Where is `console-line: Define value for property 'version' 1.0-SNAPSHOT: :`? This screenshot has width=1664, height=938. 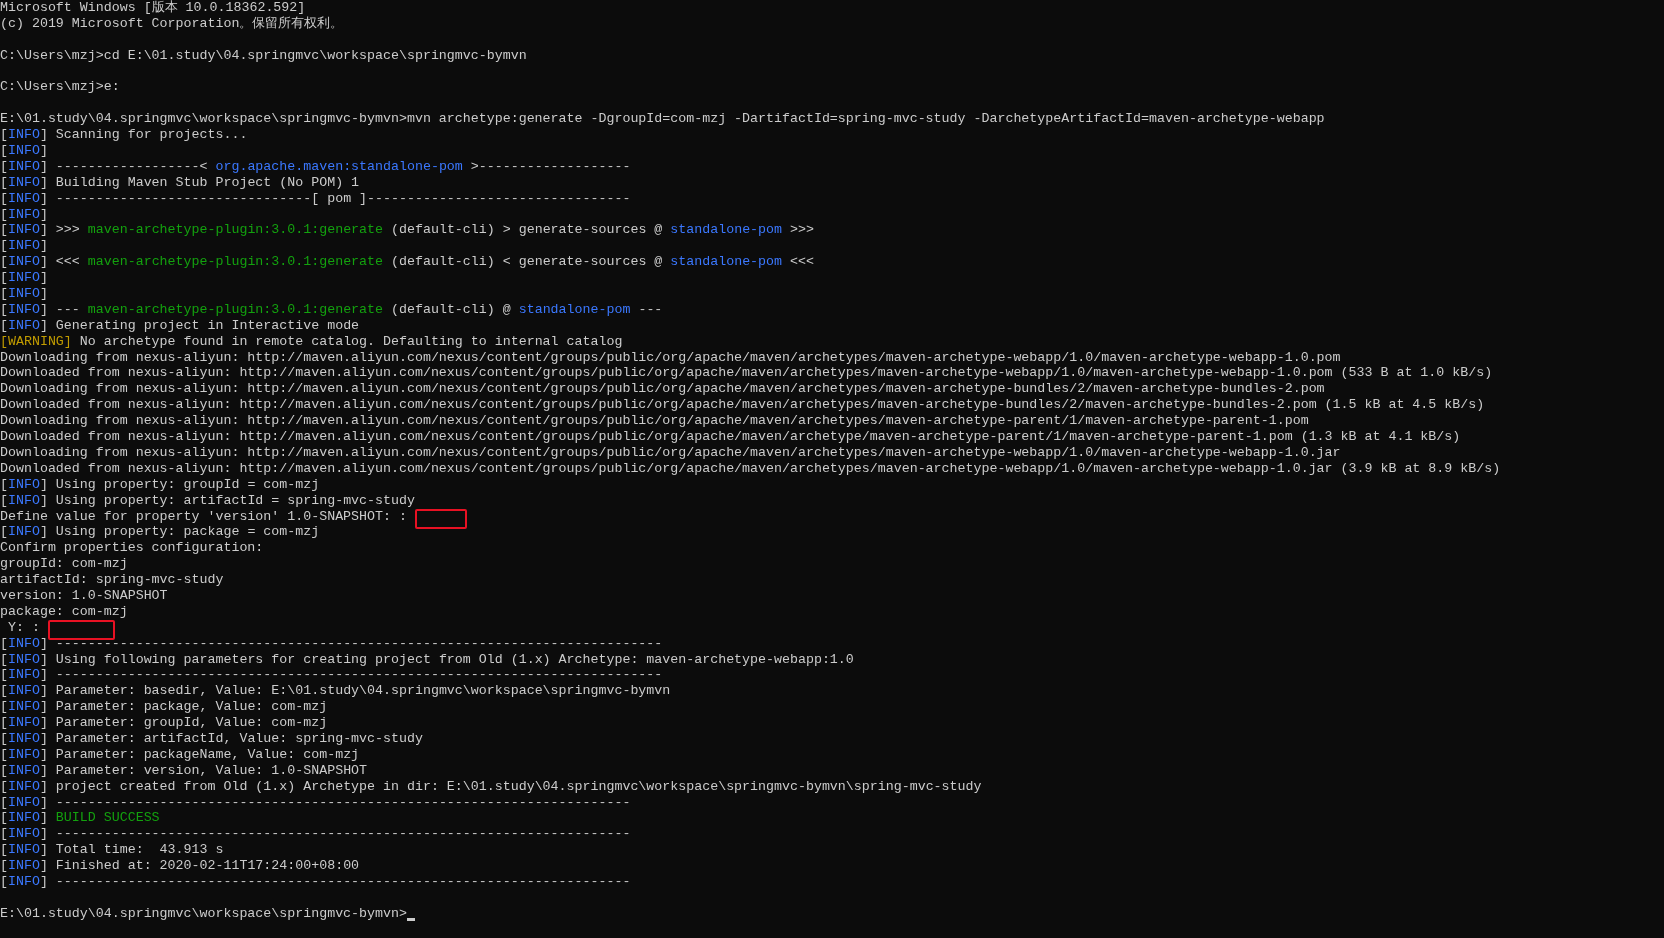 console-line: Define value for property 'version' 1.0-SNAPSHOT: : is located at coordinates (203, 516).